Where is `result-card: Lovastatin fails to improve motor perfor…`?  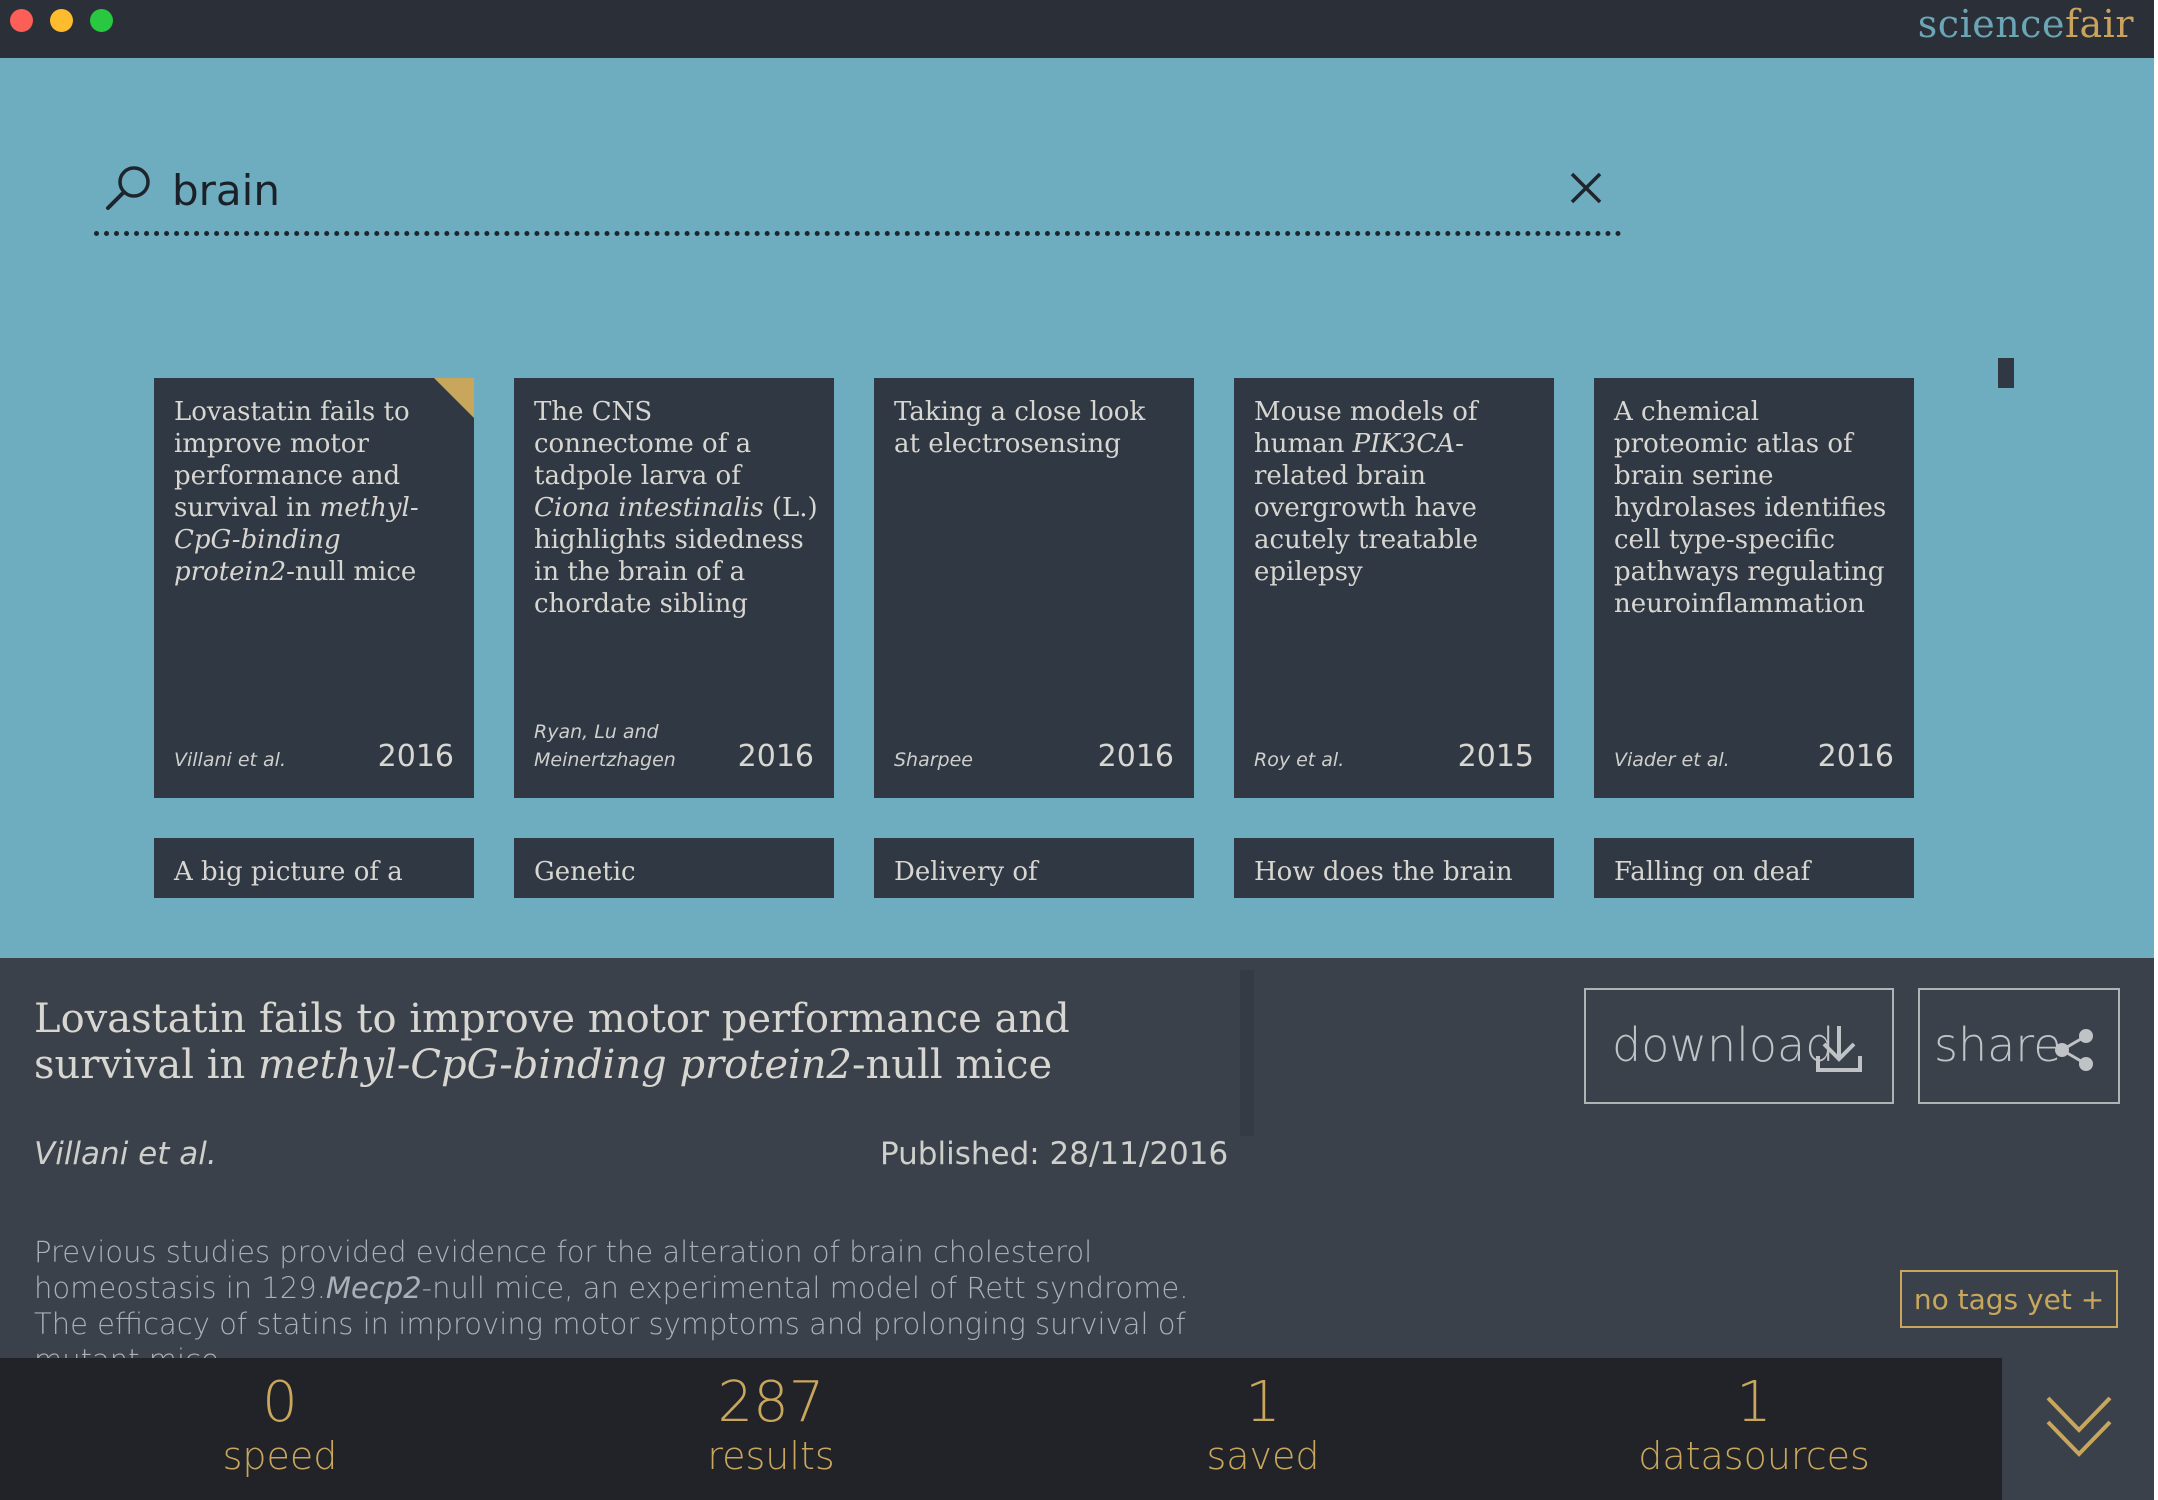
result-card: Lovastatin fails to improve motor perfor… is located at coordinates (314, 588).